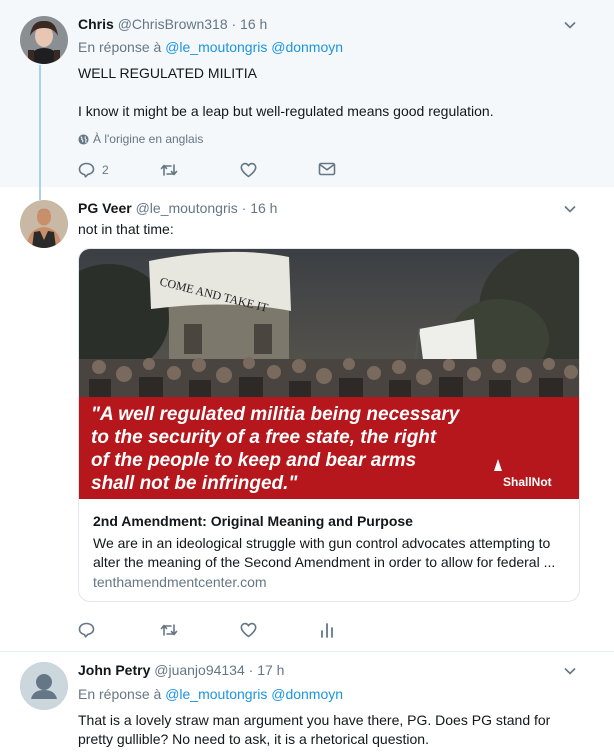  What do you see at coordinates (44, 224) in the screenshot?
I see `avatar-pg-veer` at bounding box center [44, 224].